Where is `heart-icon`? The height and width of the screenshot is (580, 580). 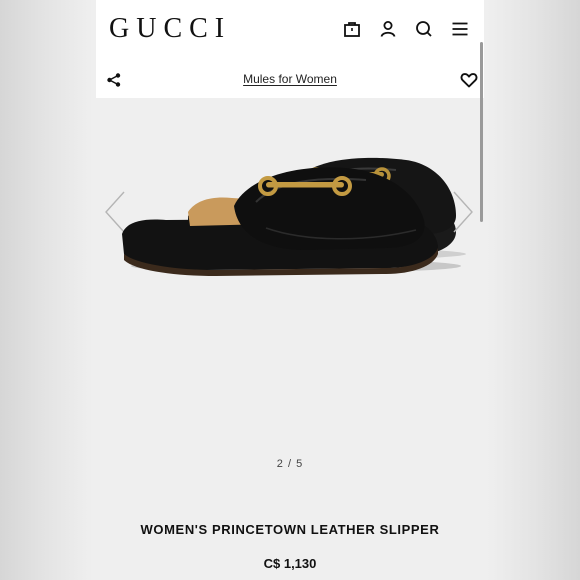 heart-icon is located at coordinates (469, 80).